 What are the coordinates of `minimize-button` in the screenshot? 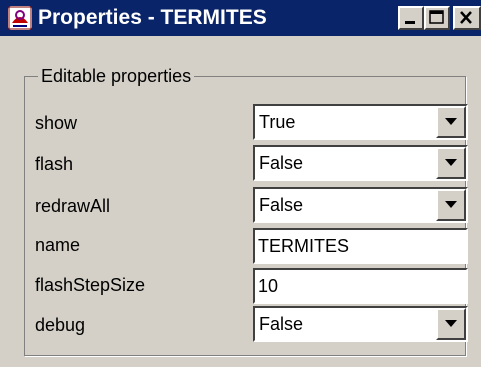 It's located at (411, 18).